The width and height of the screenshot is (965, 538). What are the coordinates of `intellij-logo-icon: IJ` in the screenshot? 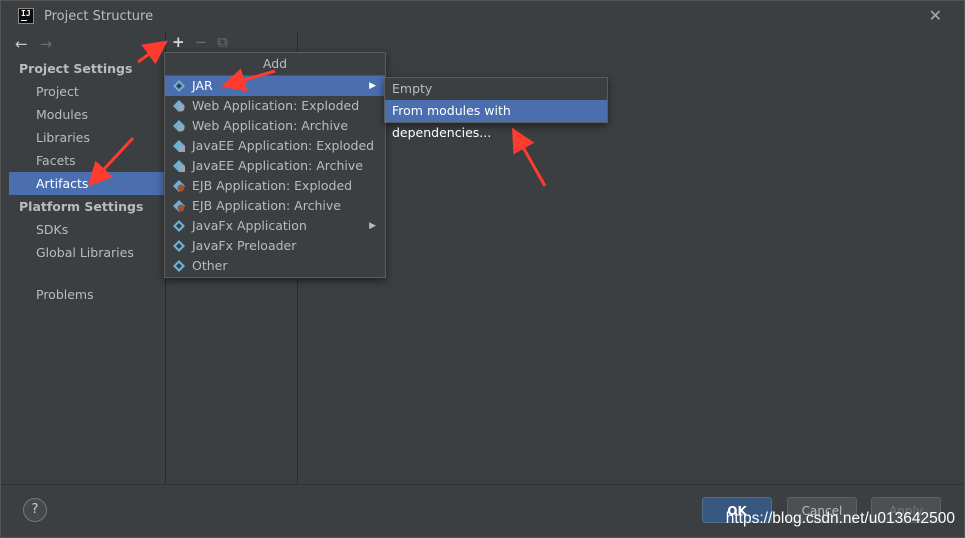 It's located at (26, 16).